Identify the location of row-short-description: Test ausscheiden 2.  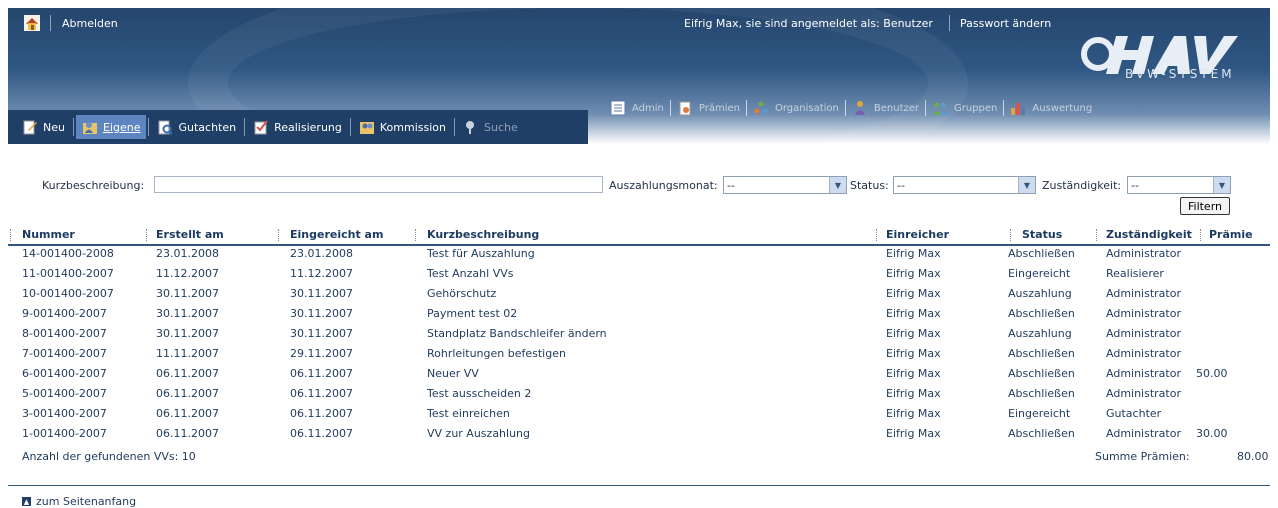
(479, 393).